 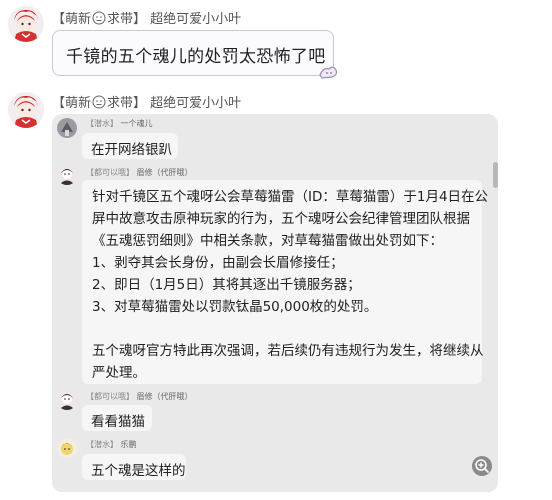 I want to click on zoom-in-icon, so click(x=482, y=466).